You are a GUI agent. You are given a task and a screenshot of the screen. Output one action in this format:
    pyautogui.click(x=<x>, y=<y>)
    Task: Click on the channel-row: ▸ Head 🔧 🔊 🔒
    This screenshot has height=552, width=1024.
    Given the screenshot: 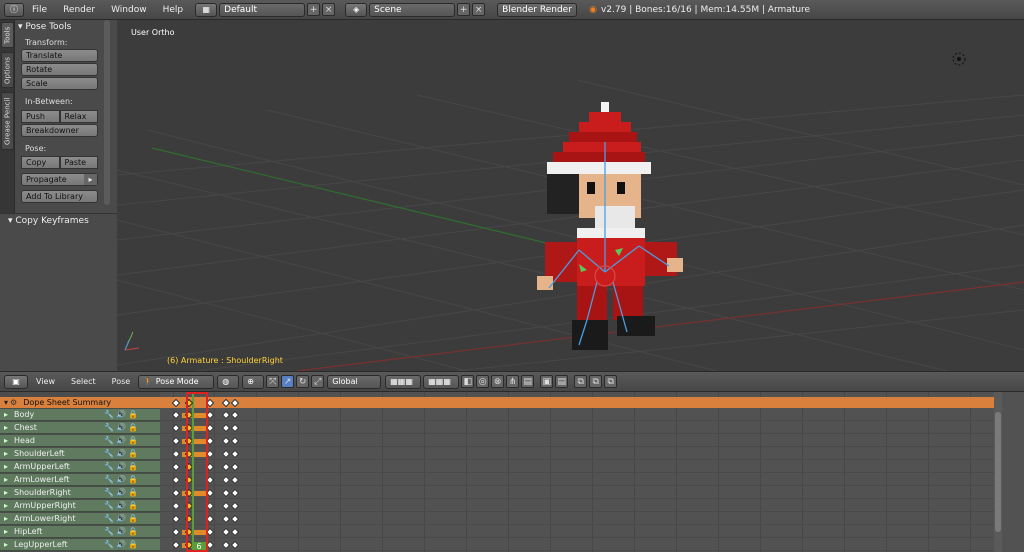 What is the action you would take?
    pyautogui.click(x=80, y=441)
    